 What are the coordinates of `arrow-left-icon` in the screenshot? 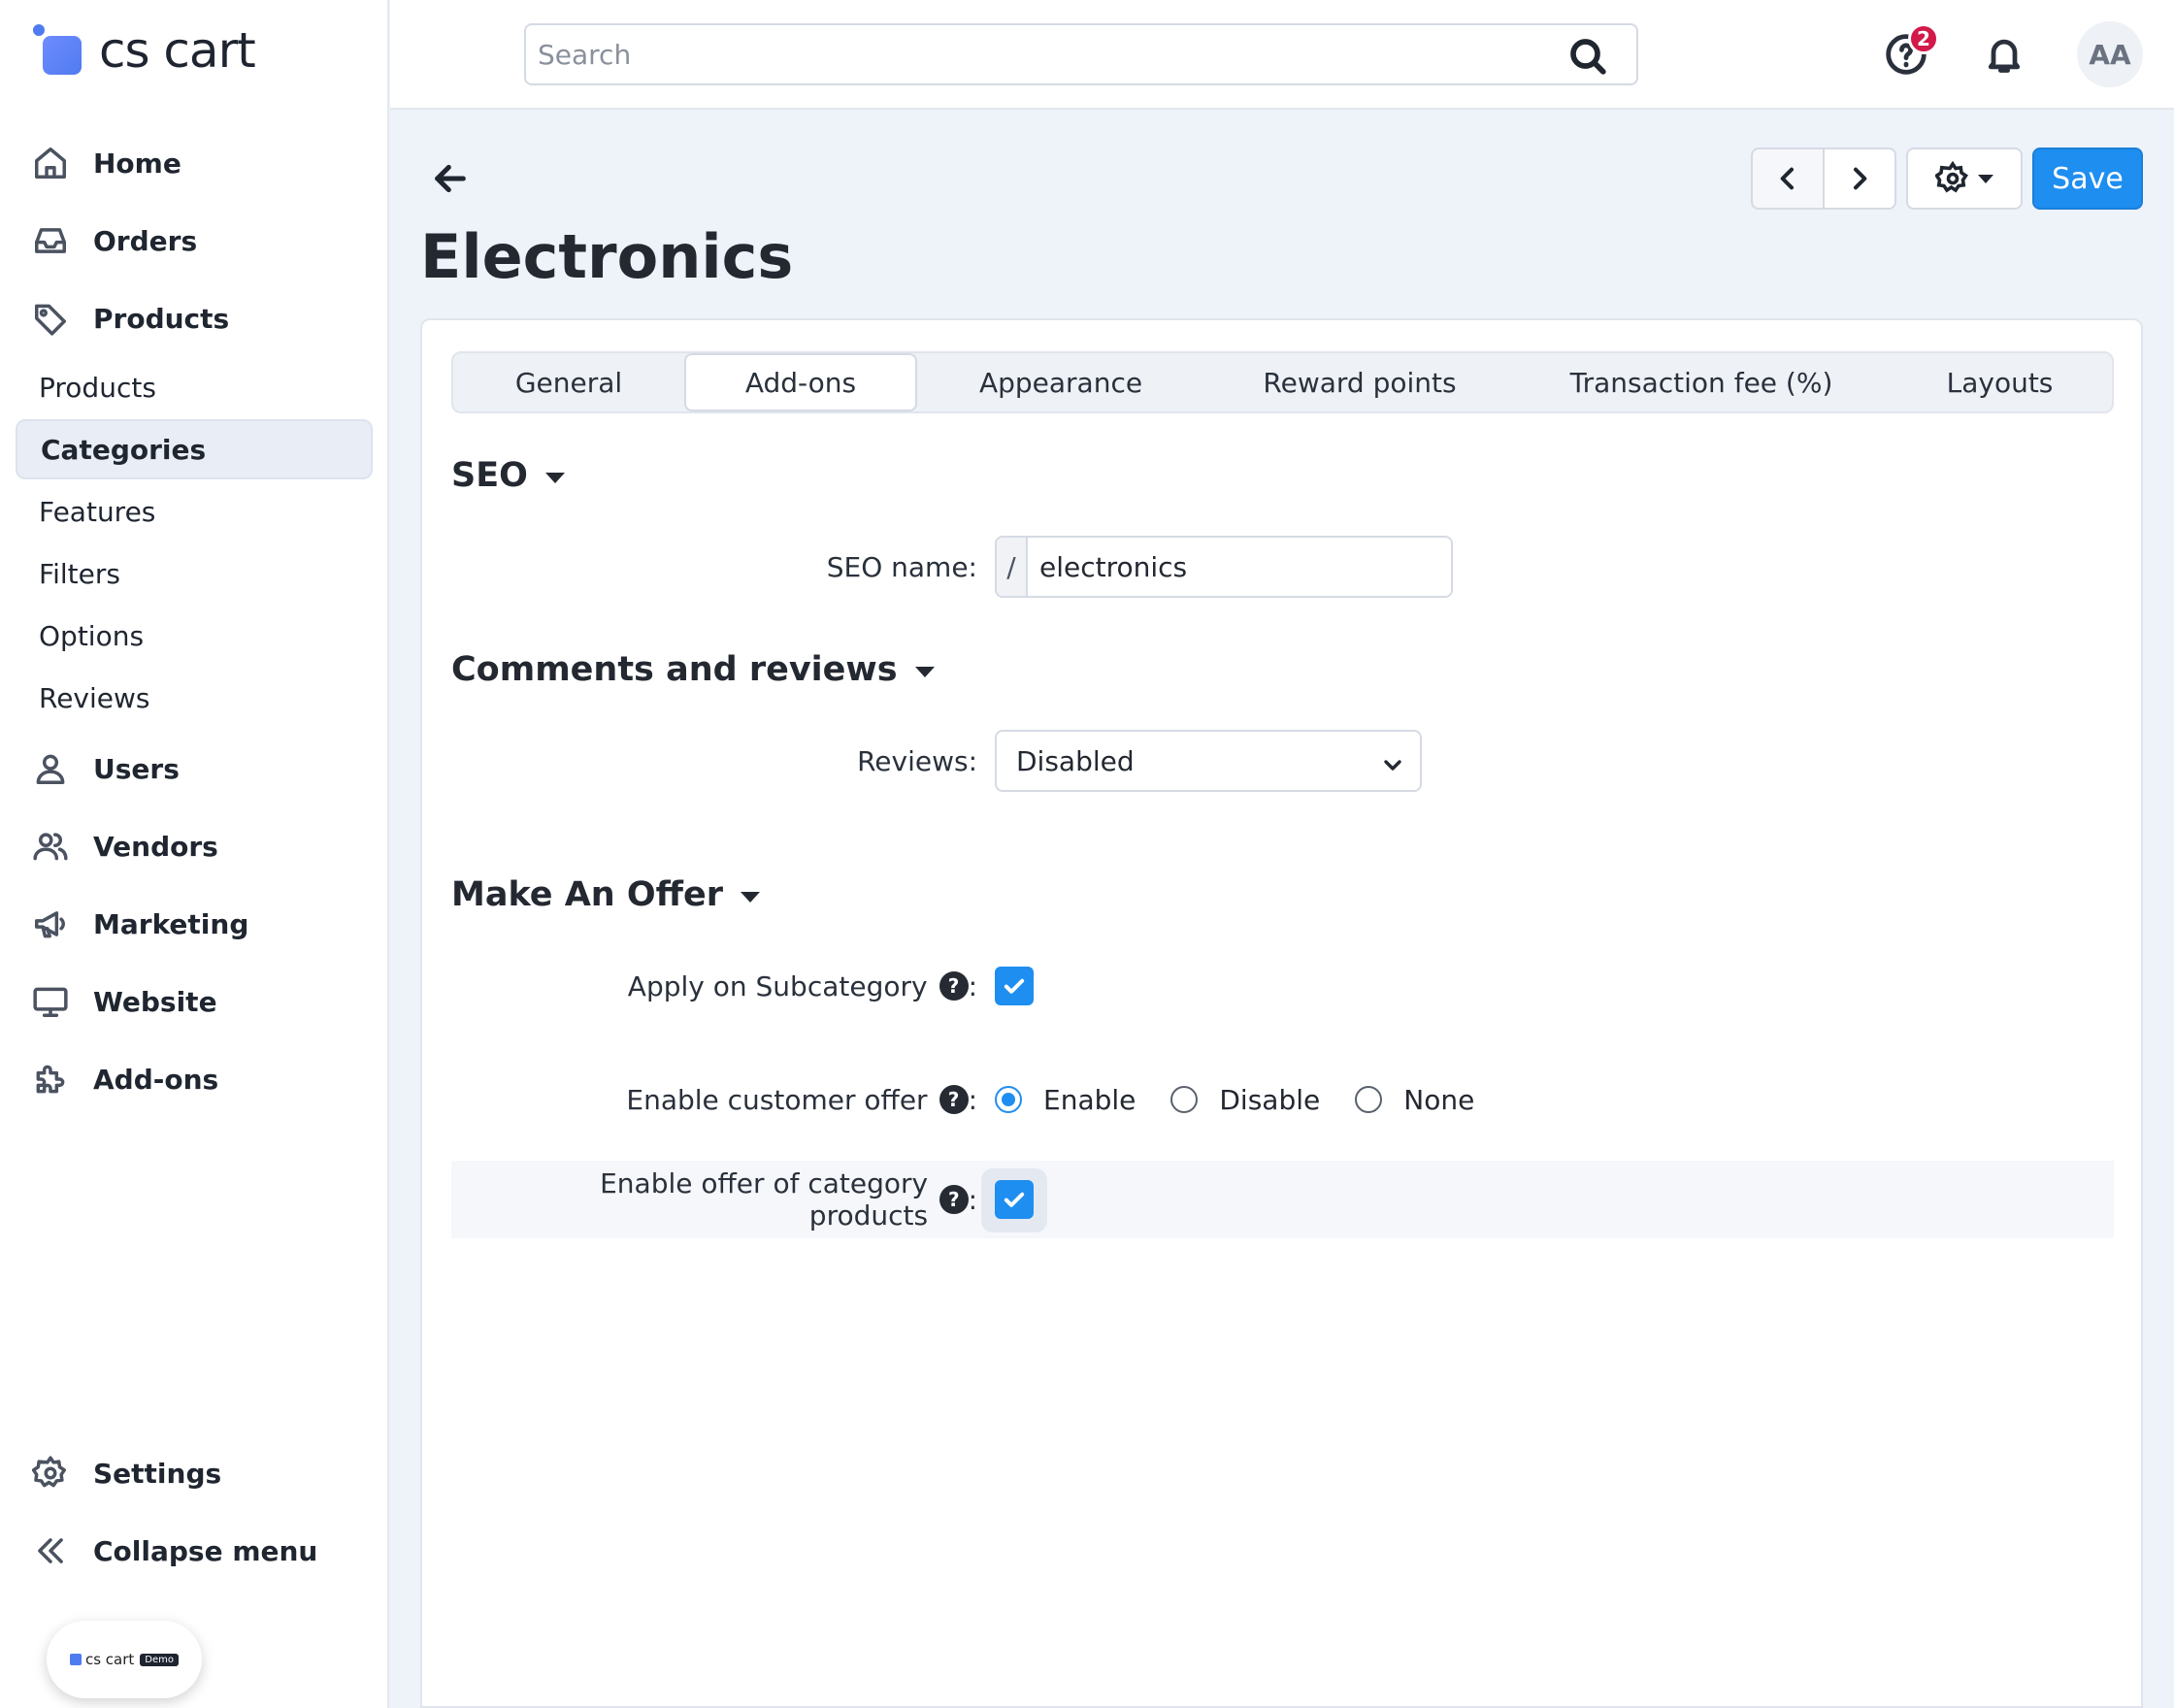 It's located at (450, 178).